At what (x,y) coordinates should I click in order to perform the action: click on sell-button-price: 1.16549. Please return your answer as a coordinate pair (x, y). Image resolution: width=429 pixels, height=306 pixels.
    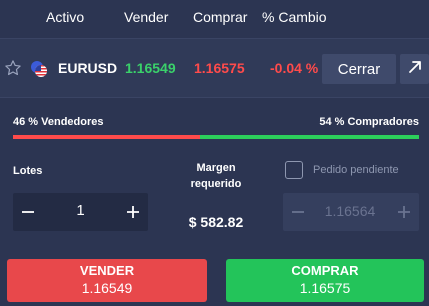
    Looking at the image, I should click on (107, 288).